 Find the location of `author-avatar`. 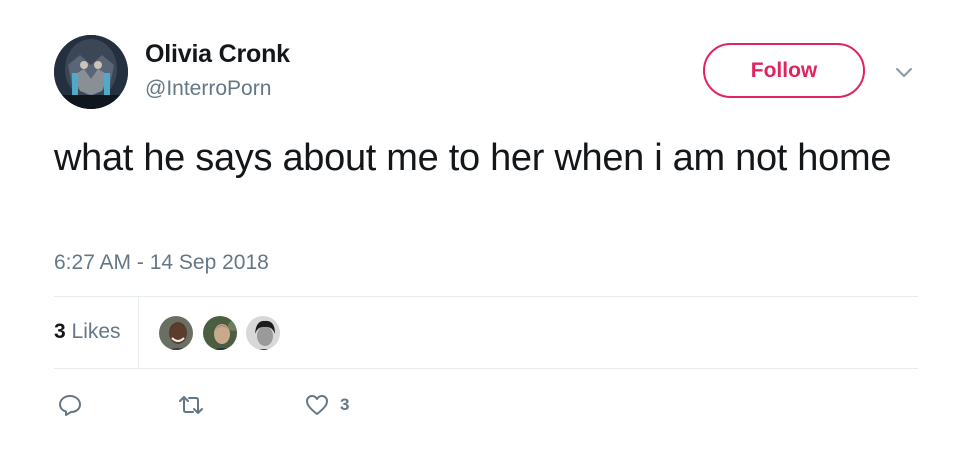

author-avatar is located at coordinates (91, 72).